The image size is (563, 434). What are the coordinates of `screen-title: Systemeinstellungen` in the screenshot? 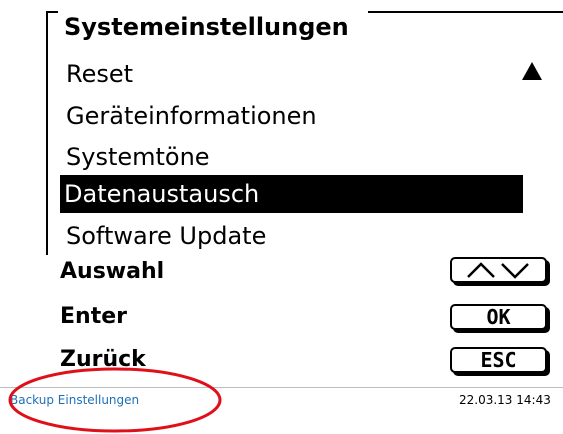 It's located at (206, 27).